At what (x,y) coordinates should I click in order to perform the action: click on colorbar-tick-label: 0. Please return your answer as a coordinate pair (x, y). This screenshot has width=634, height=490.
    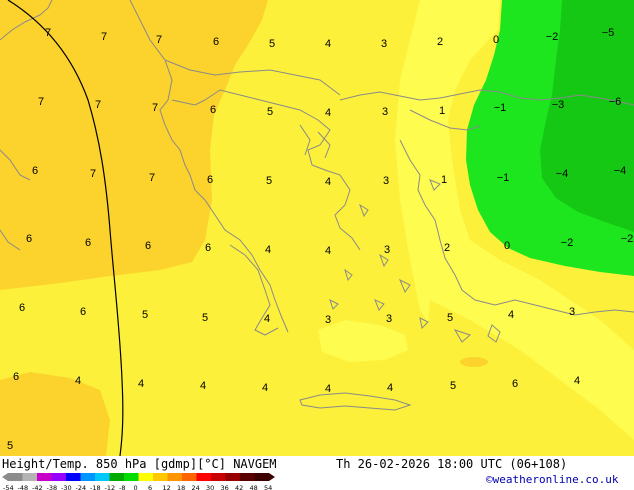
    Looking at the image, I should click on (135, 487).